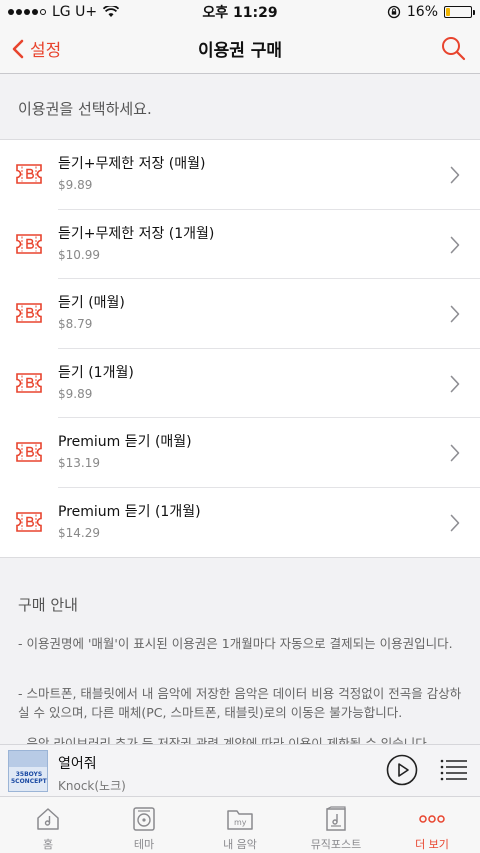 The image size is (480, 853). I want to click on list-item: Premium 듣기 (매월) $13.19, so click(240, 453).